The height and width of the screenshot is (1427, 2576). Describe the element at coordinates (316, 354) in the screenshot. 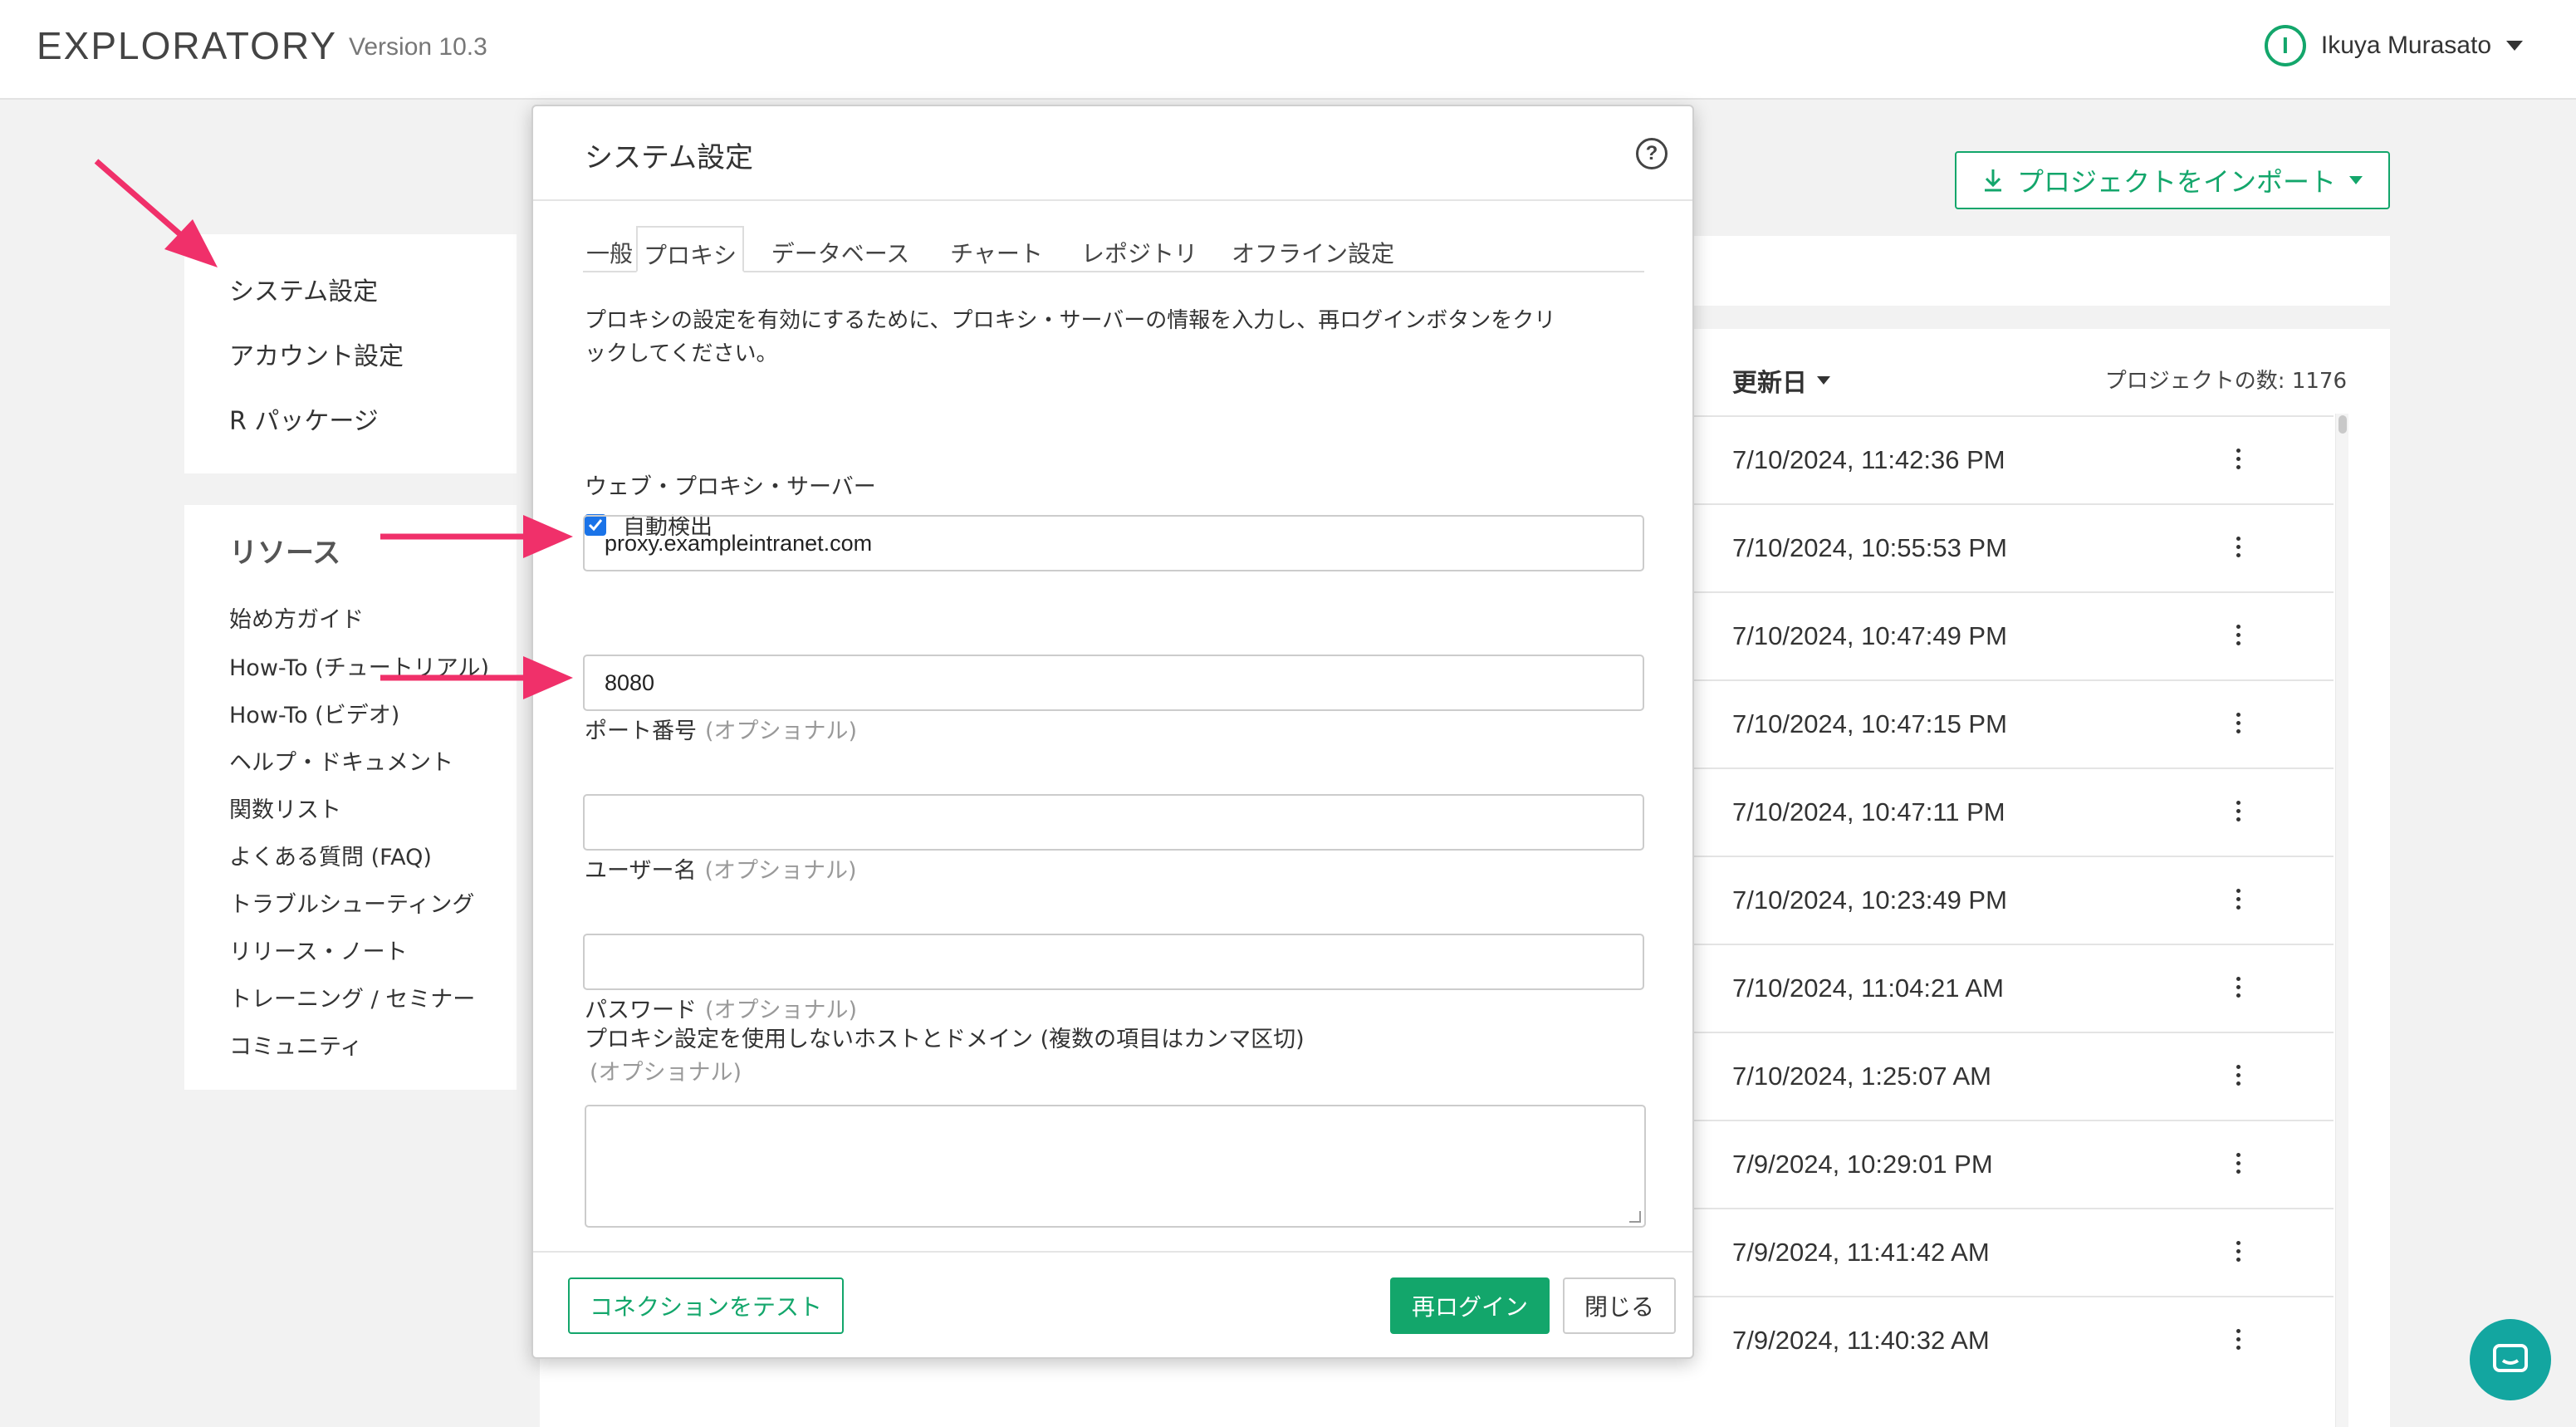

I see `sidebar-item-account-settings: アカウント設定` at that location.